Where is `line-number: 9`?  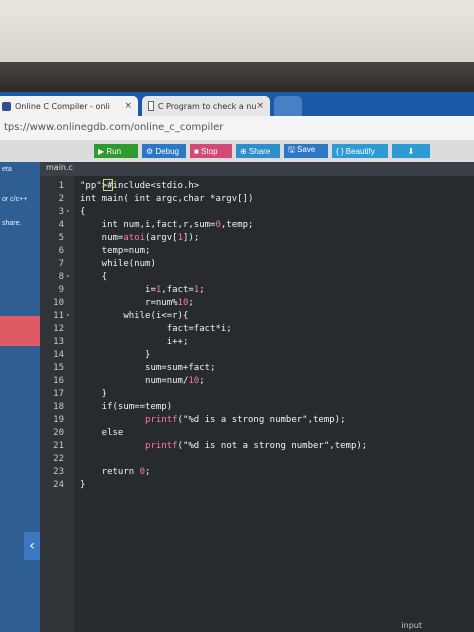 line-number: 9 is located at coordinates (61, 290).